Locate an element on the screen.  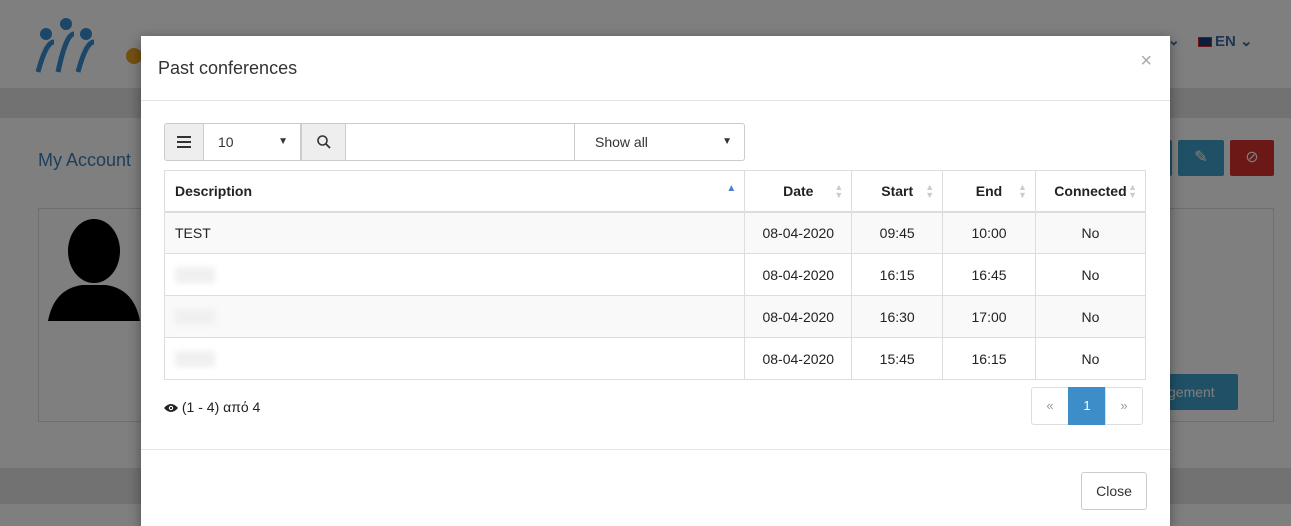
column-header-connected: Connected ▲ ▼ is located at coordinates (1090, 191).